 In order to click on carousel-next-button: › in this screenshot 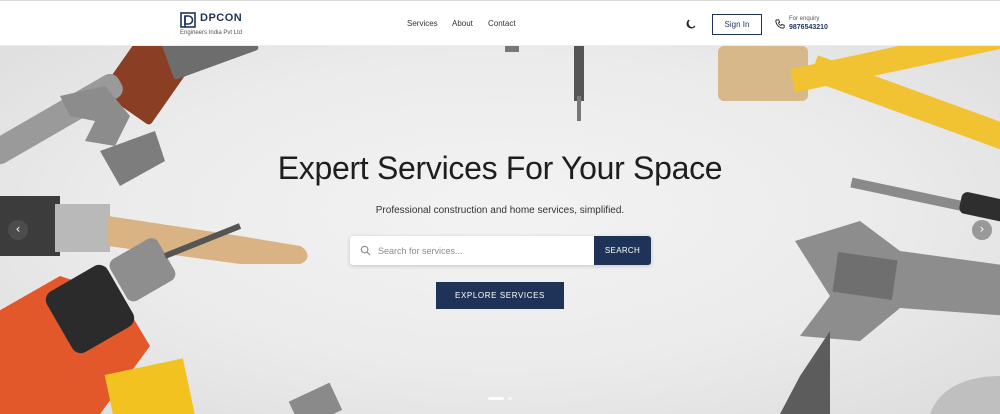, I will do `click(982, 230)`.